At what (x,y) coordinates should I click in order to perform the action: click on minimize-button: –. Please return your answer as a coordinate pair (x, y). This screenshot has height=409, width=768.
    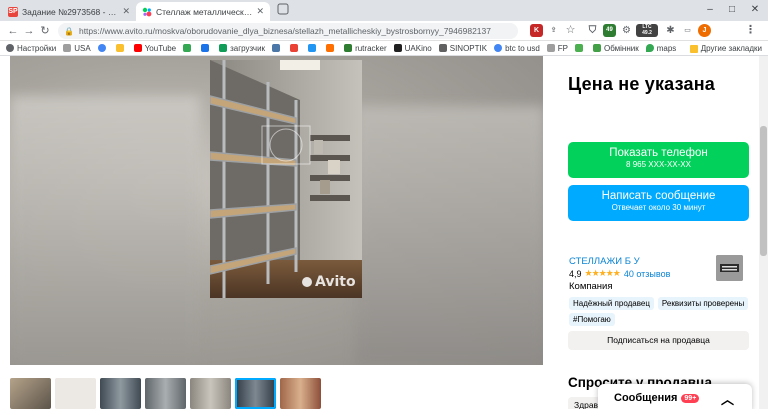
    Looking at the image, I should click on (710, 10).